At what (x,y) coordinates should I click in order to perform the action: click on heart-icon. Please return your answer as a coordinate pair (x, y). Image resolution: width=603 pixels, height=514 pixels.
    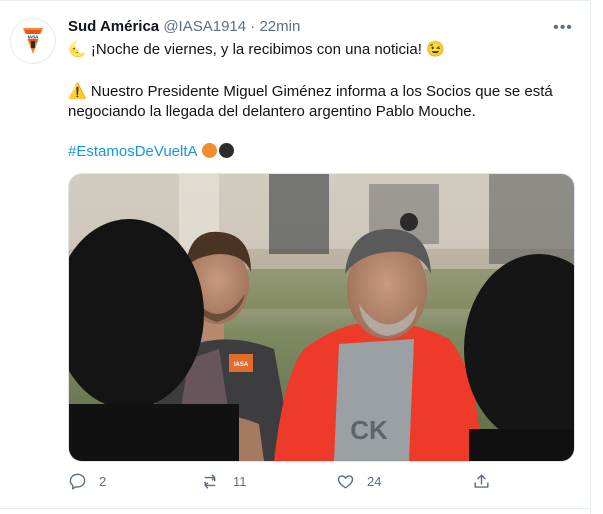
    Looking at the image, I should click on (345, 481).